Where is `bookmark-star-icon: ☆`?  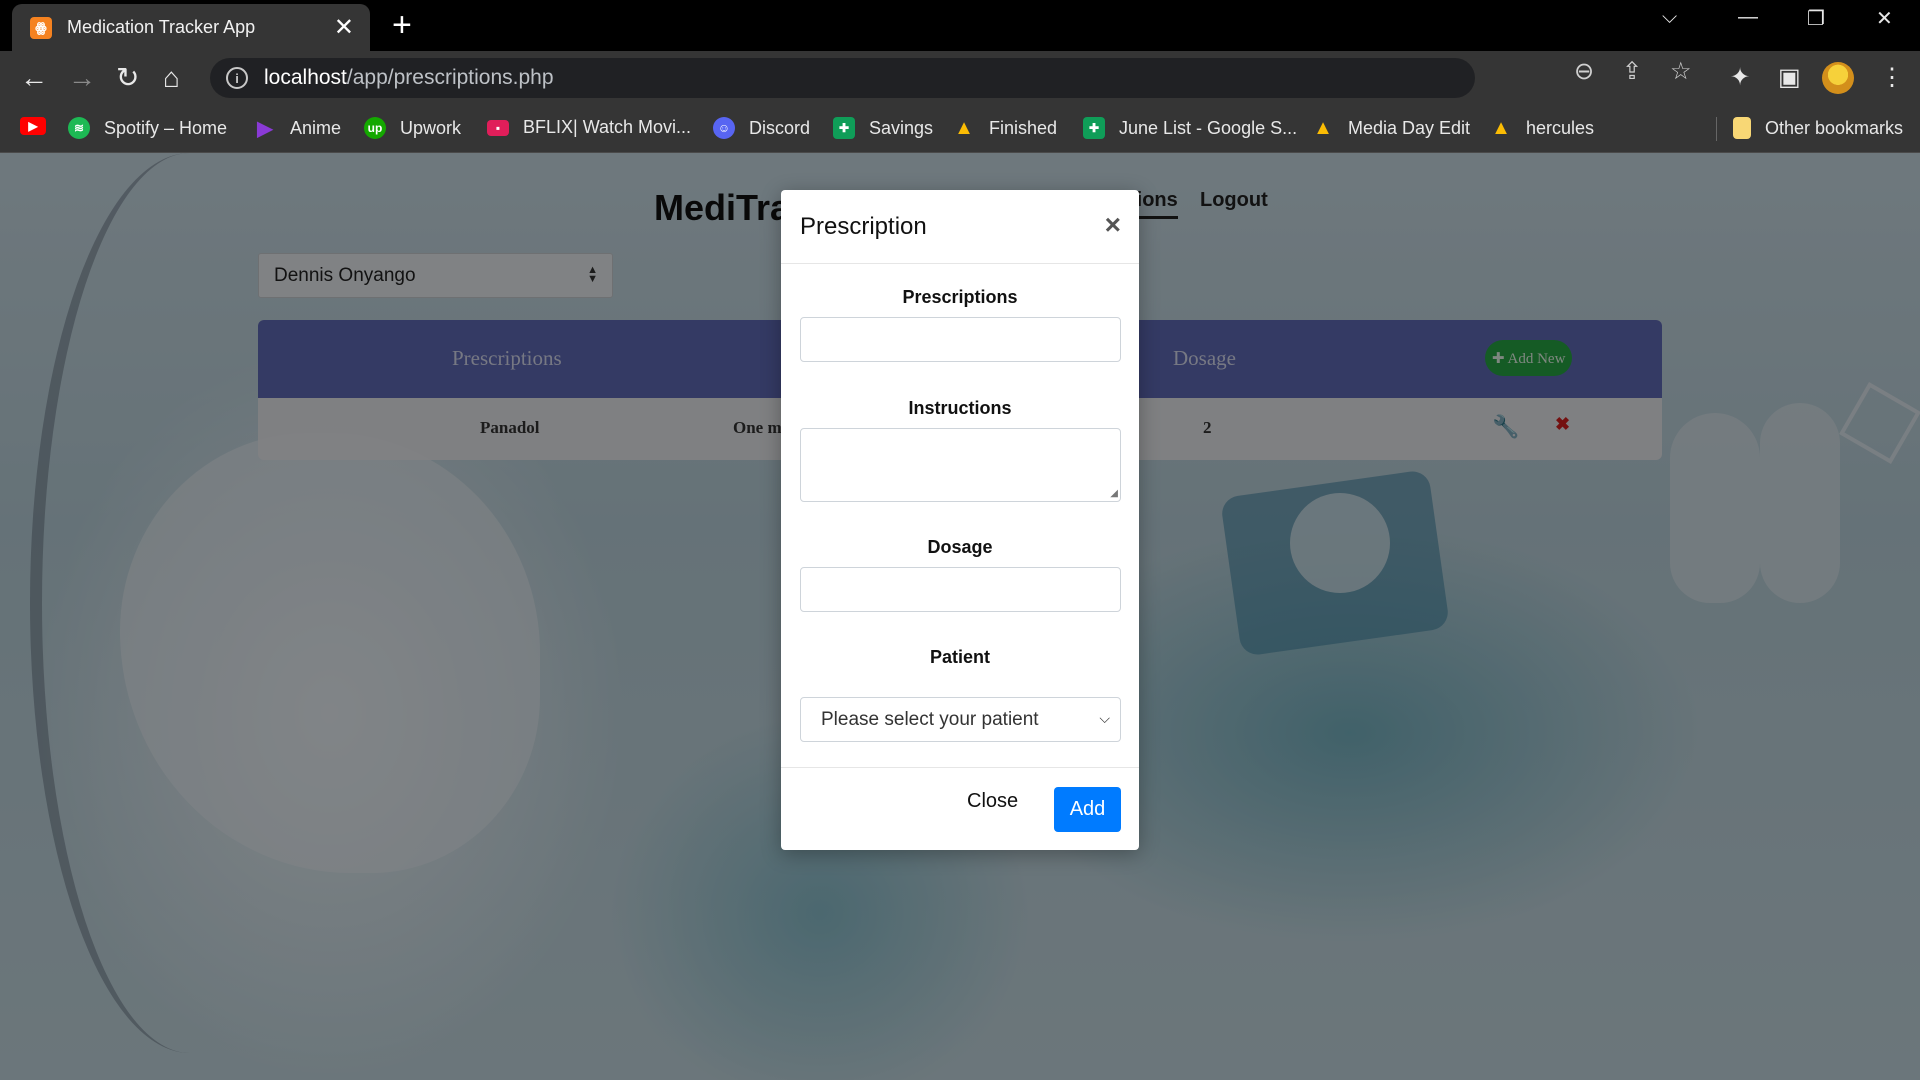
bookmark-star-icon: ☆ is located at coordinates (1681, 71).